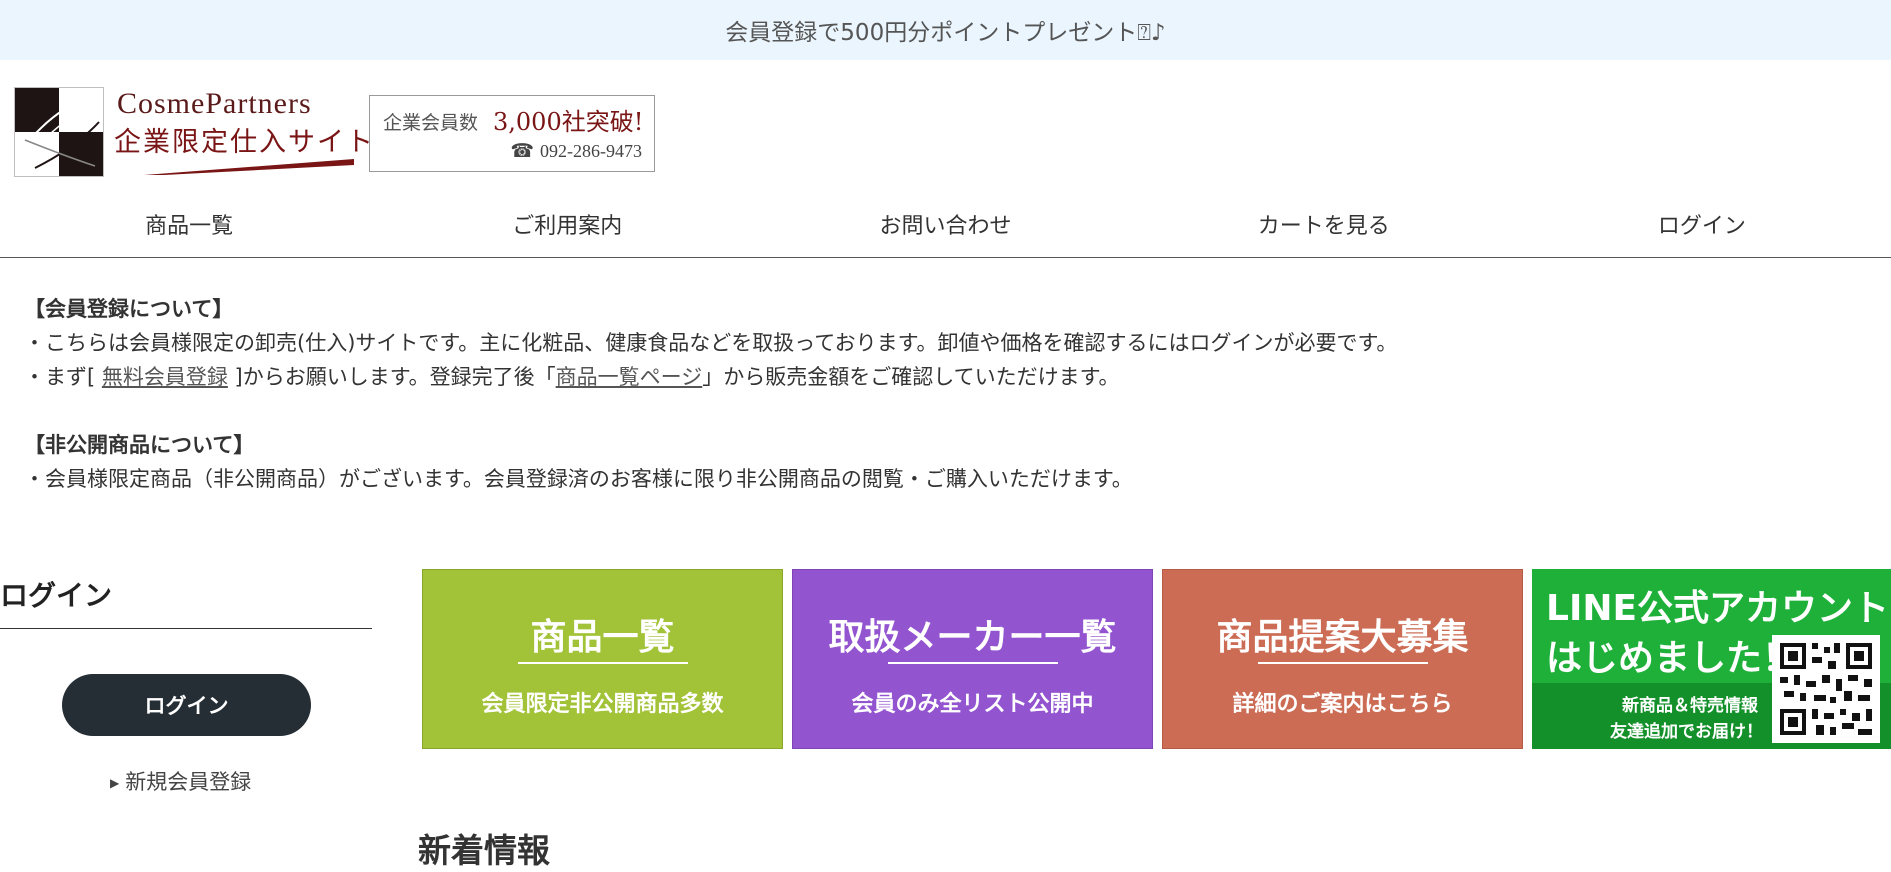  Describe the element at coordinates (249, 167) in the screenshot. I see `logo-swoosh` at that location.